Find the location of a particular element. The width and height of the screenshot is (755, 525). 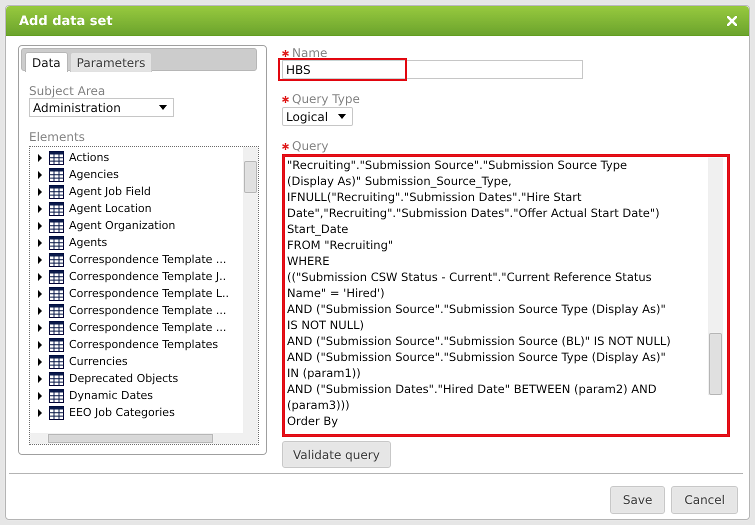

tree-item: Correspondence Template L.. is located at coordinates (149, 293).